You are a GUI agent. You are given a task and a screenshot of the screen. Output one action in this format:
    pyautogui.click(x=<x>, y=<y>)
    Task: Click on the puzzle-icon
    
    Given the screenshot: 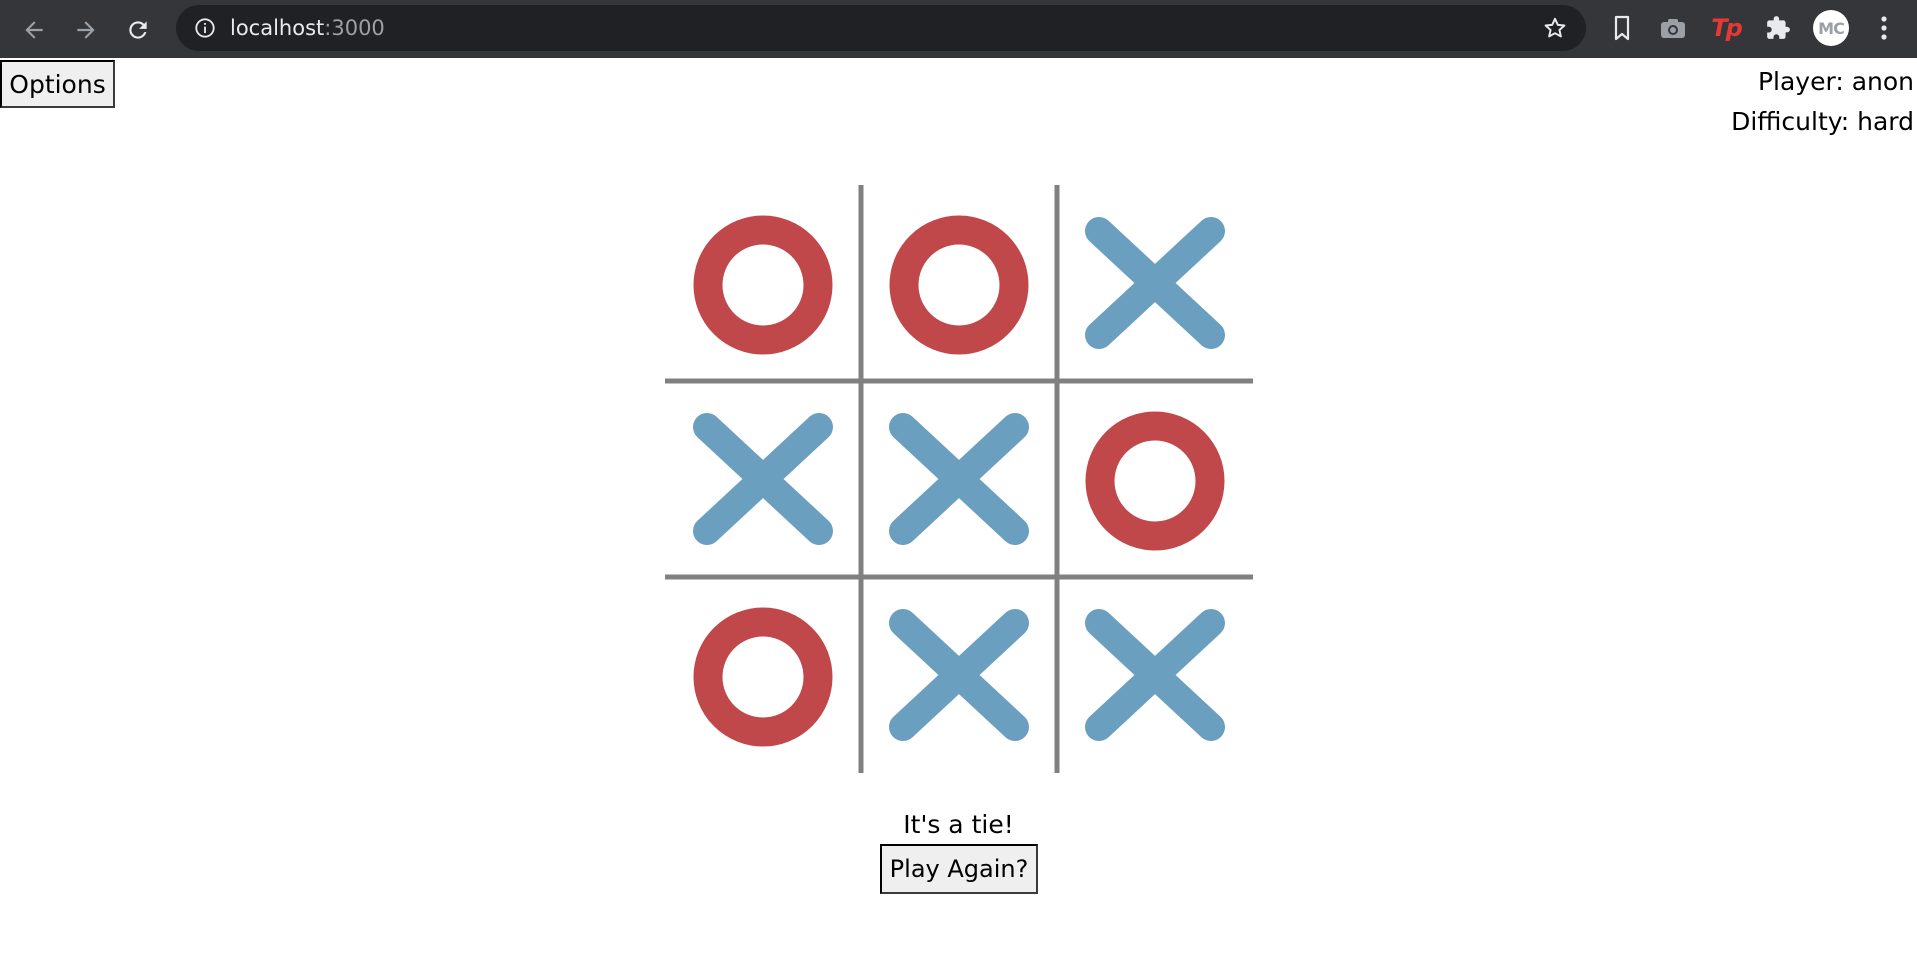 What is the action you would take?
    pyautogui.click(x=1778, y=28)
    